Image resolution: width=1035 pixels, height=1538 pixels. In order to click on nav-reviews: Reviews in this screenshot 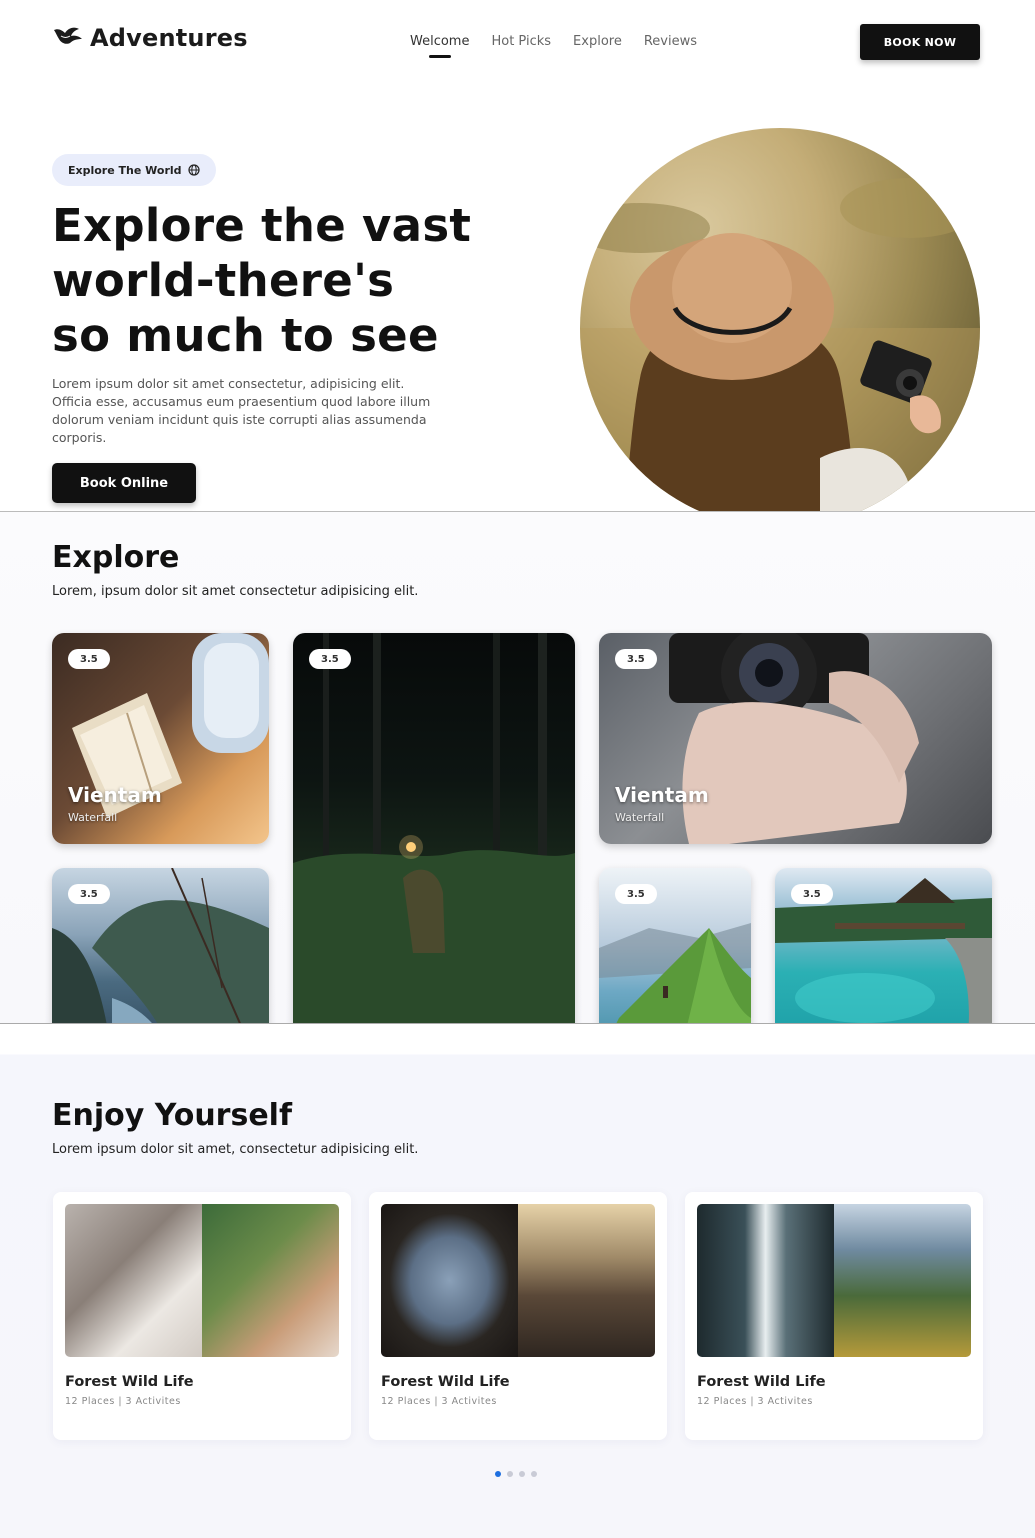, I will do `click(670, 41)`.